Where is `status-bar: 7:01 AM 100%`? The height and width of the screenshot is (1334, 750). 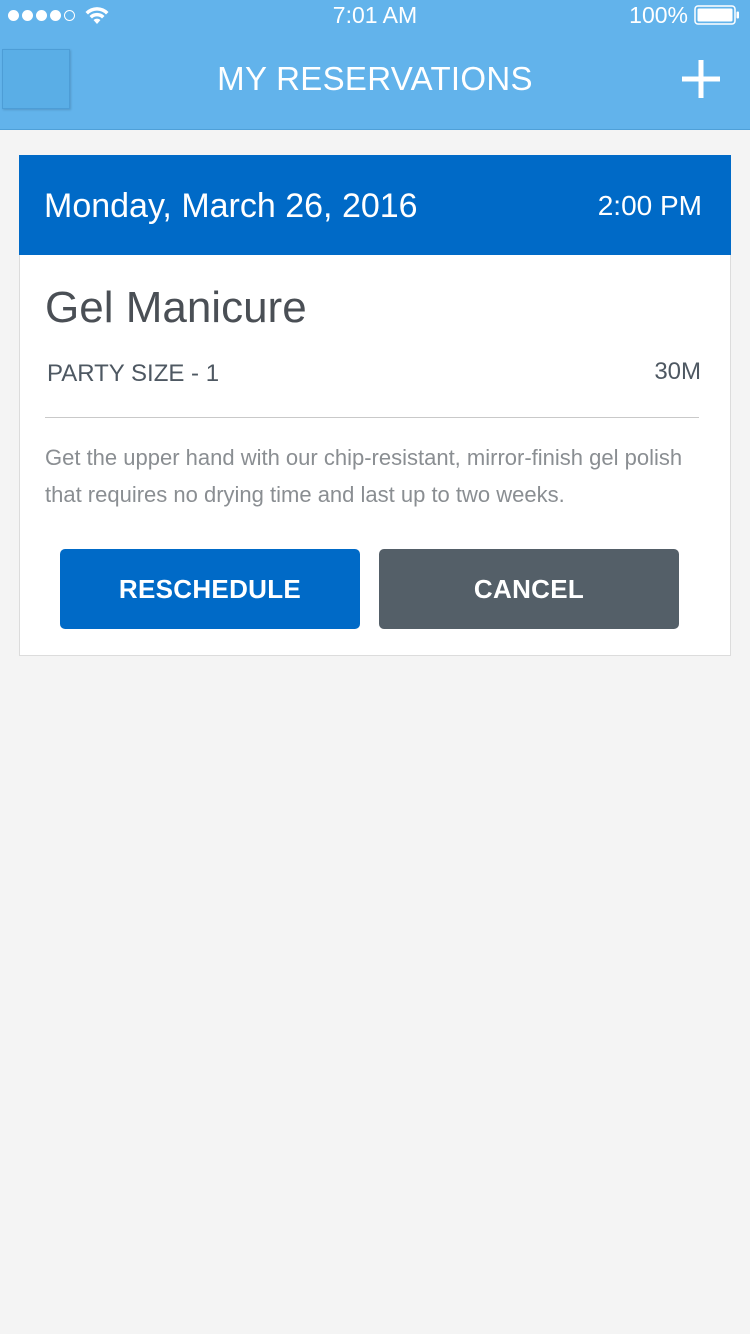 status-bar: 7:01 AM 100% is located at coordinates (375, 16).